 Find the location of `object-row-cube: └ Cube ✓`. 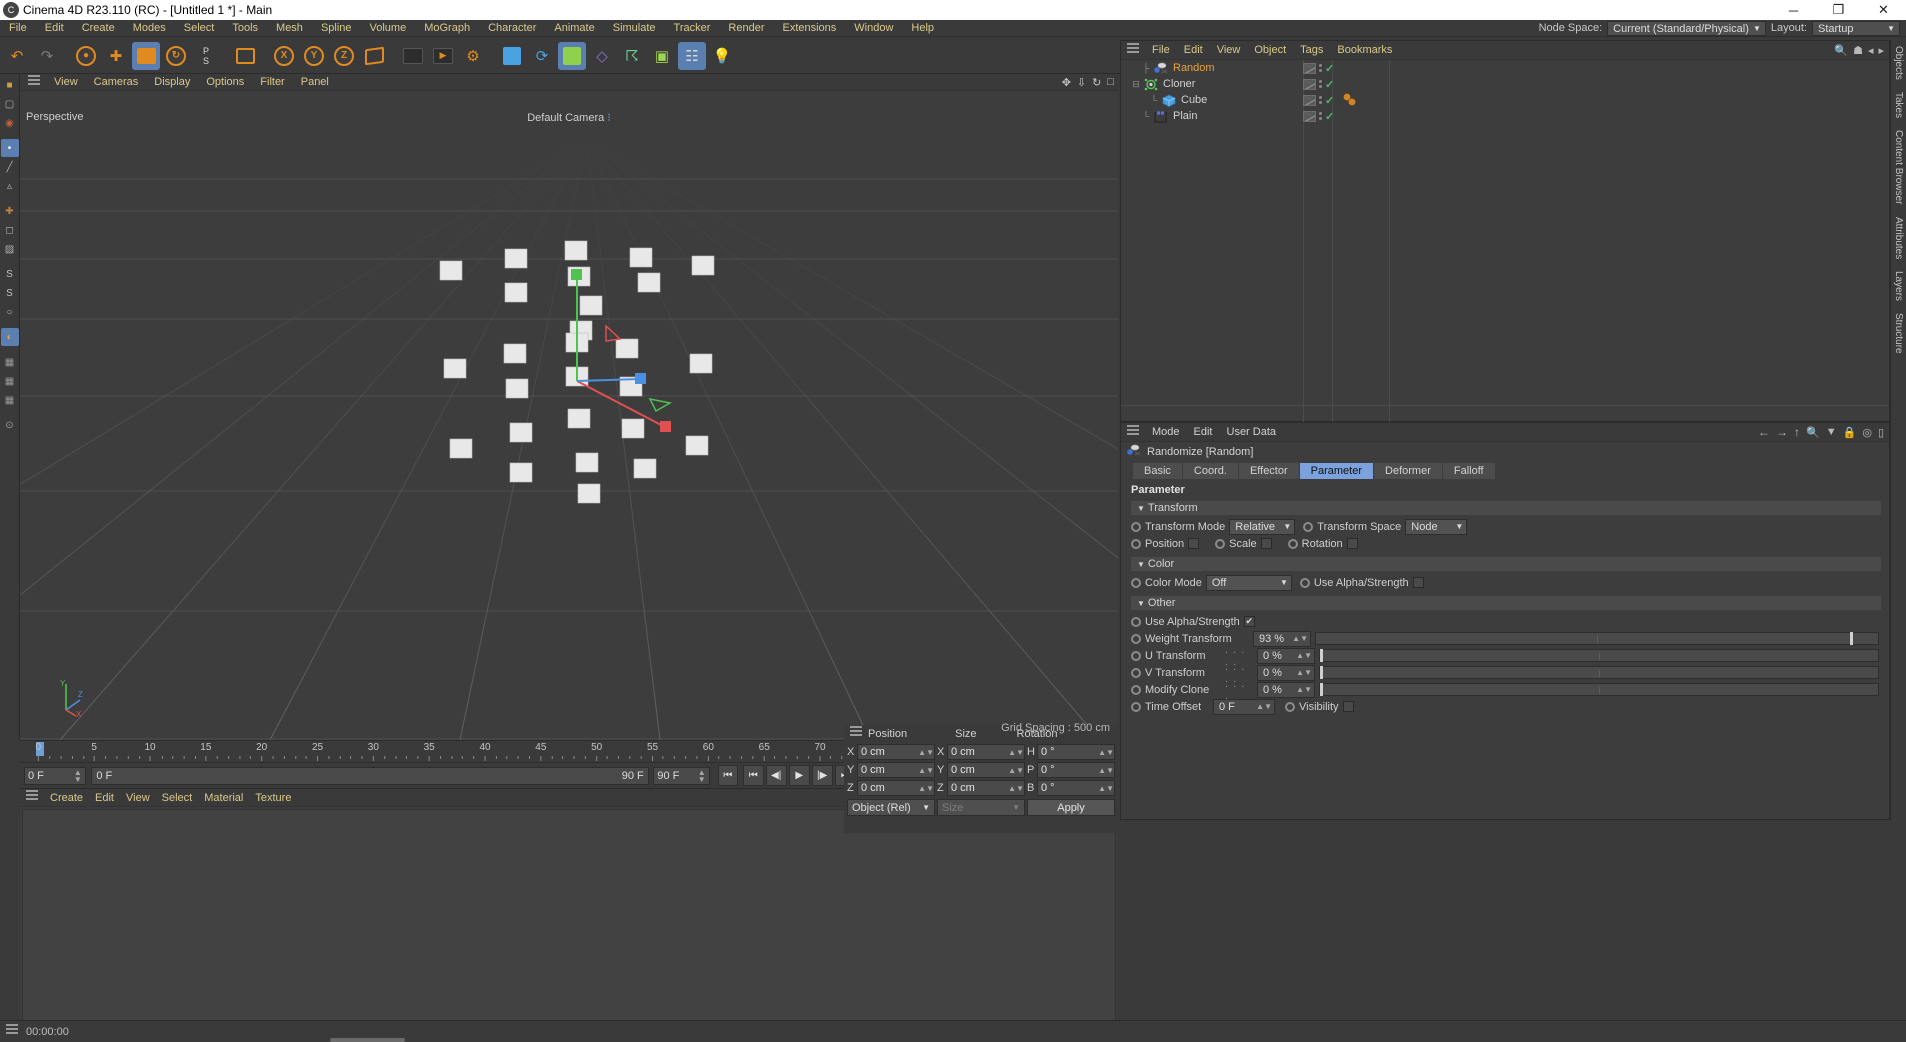

object-row-cube: └ Cube ✓ is located at coordinates (1505, 100).